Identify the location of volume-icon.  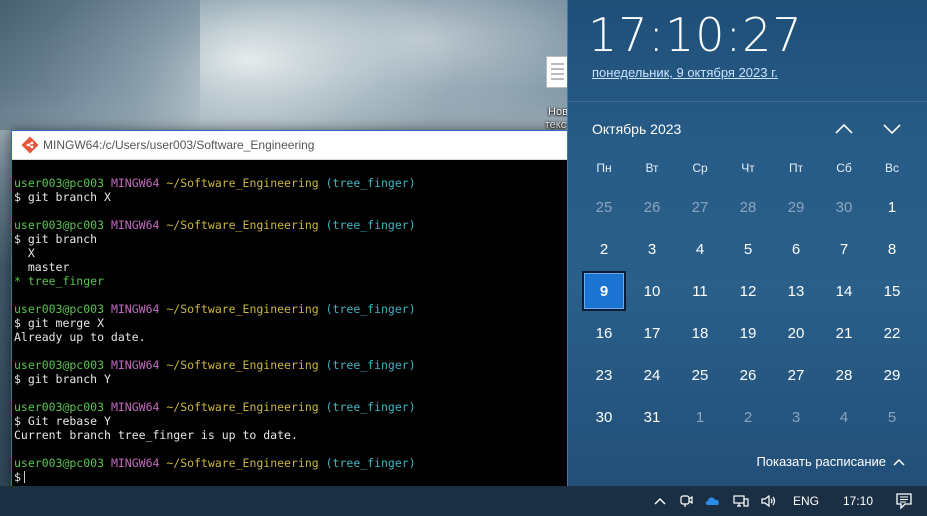
(768, 501).